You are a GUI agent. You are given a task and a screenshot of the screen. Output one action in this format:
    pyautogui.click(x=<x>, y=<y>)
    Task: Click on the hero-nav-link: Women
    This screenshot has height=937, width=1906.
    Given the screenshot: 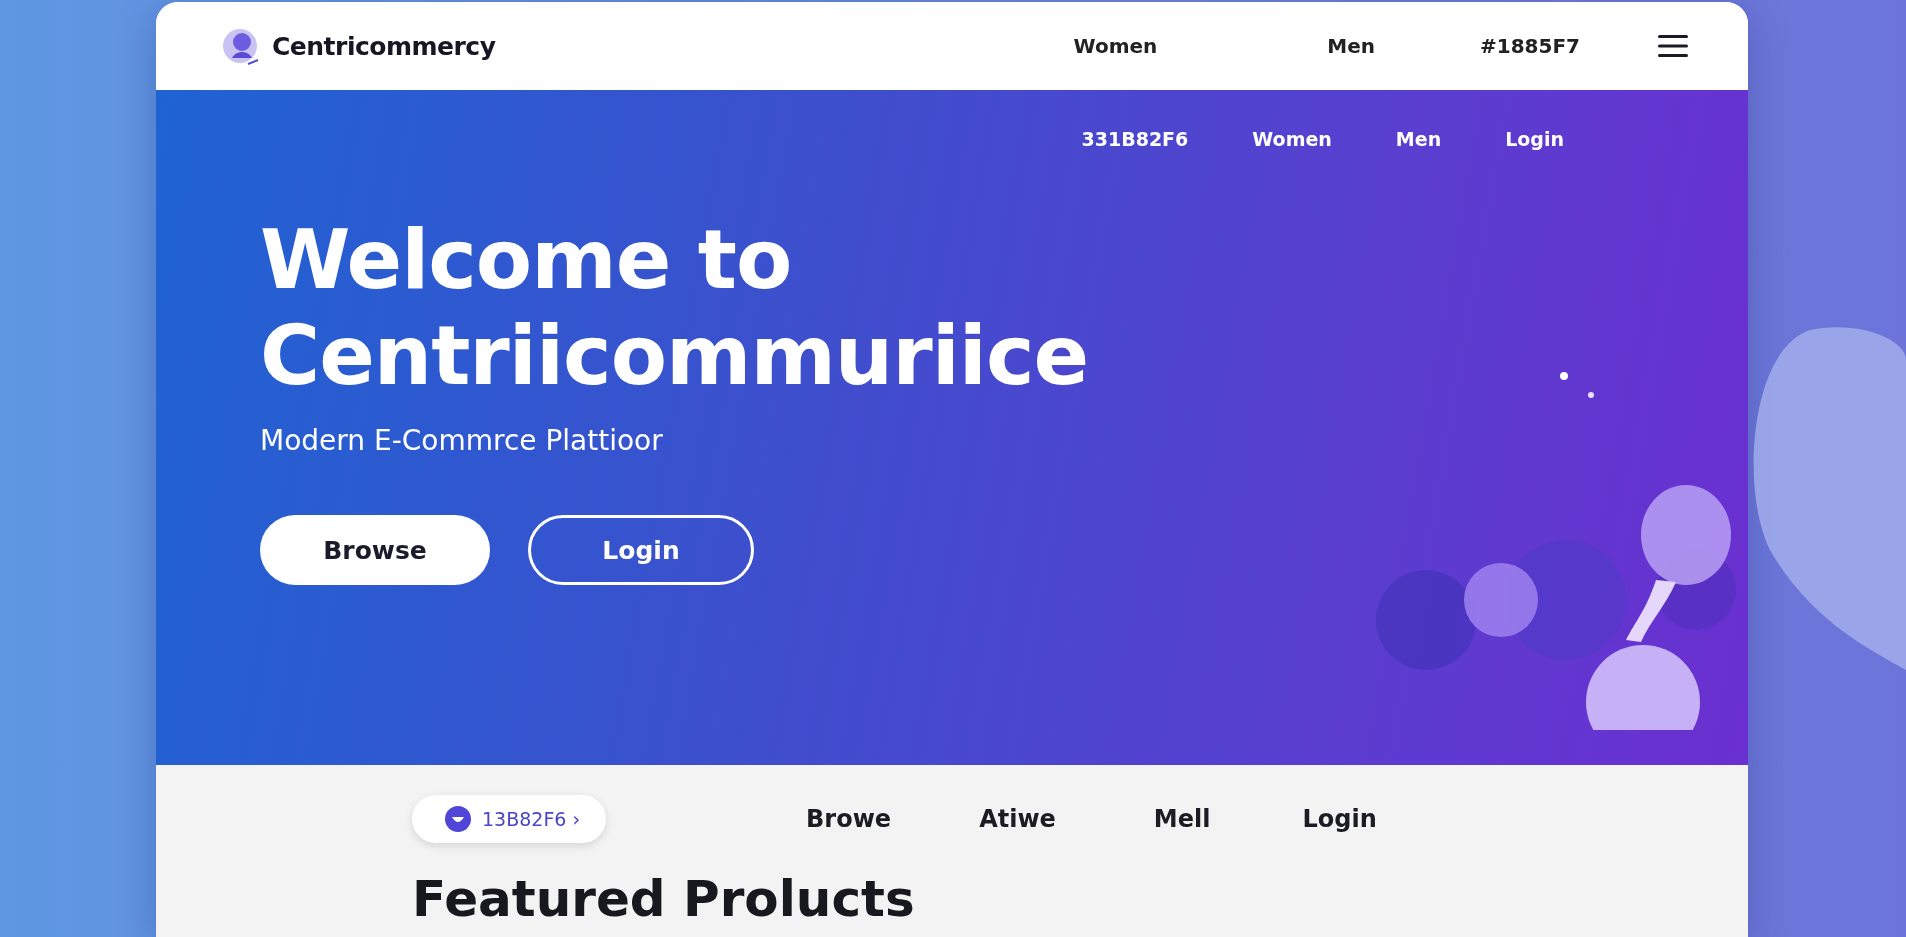 What is the action you would take?
    pyautogui.click(x=1292, y=139)
    